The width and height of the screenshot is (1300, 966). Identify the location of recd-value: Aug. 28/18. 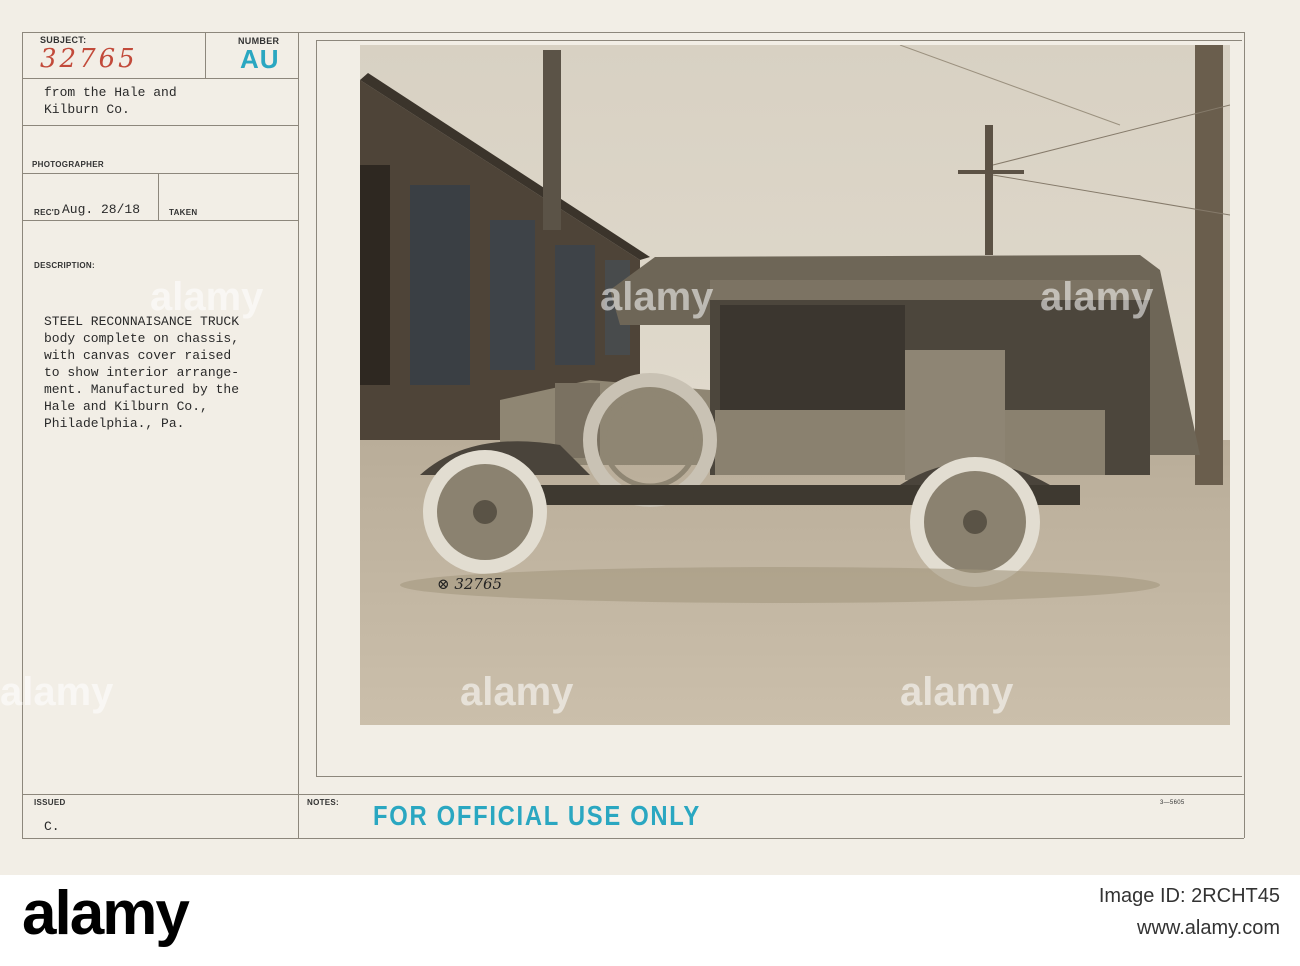
(101, 209).